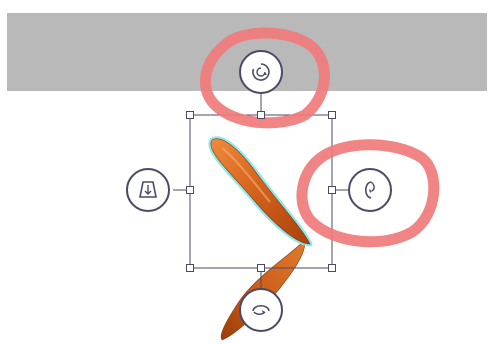  I want to click on resize-handle-top-left, so click(190, 115).